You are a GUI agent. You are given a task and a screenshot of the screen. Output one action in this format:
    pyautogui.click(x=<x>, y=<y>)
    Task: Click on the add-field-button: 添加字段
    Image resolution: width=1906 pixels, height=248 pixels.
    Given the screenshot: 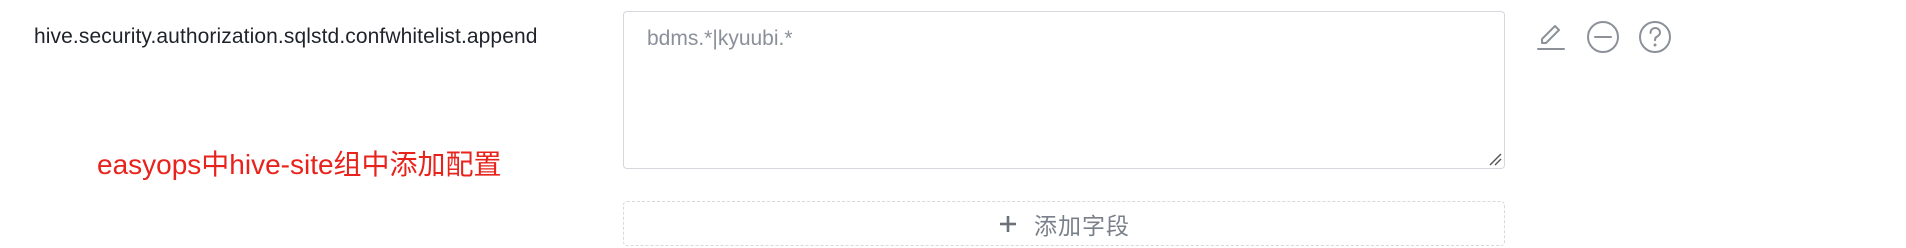 What is the action you would take?
    pyautogui.click(x=1064, y=223)
    